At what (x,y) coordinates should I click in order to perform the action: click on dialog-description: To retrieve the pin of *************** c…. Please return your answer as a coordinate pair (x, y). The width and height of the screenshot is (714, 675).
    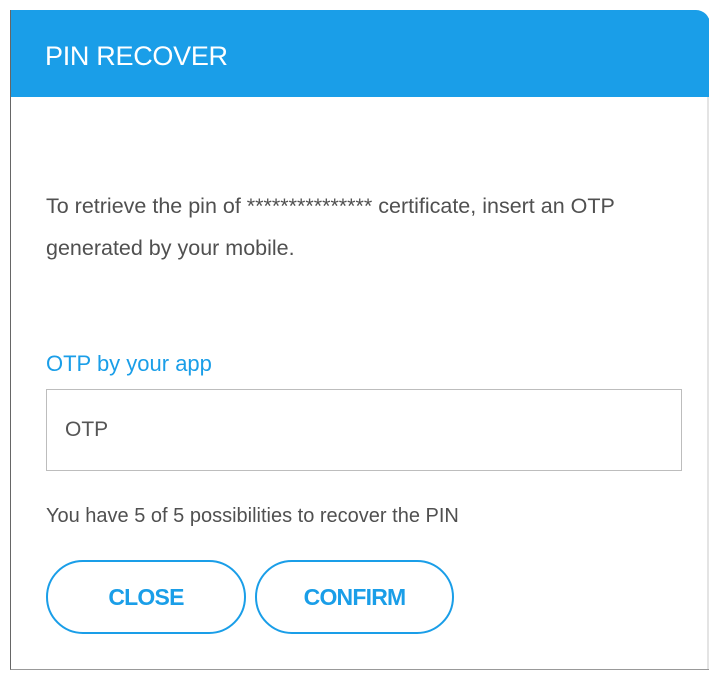
    Looking at the image, I should click on (330, 227).